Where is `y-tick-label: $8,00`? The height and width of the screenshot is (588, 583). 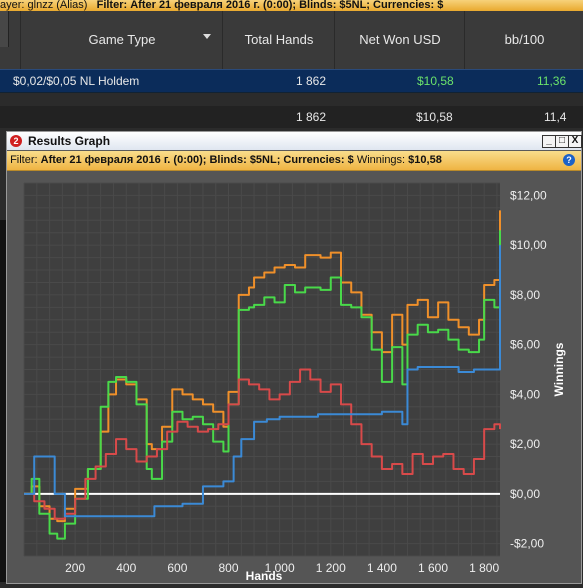
y-tick-label: $8,00 is located at coordinates (525, 295).